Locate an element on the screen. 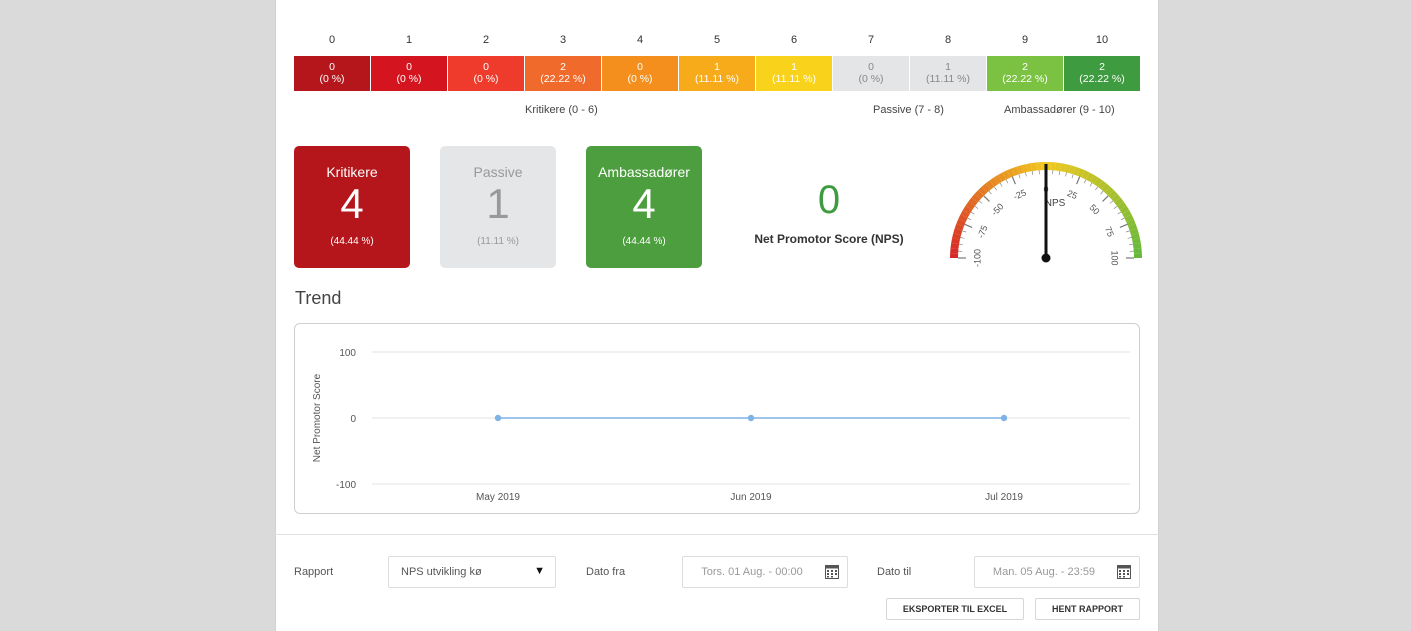 The width and height of the screenshot is (1411, 631). scale-score-10: 10 is located at coordinates (1102, 40).